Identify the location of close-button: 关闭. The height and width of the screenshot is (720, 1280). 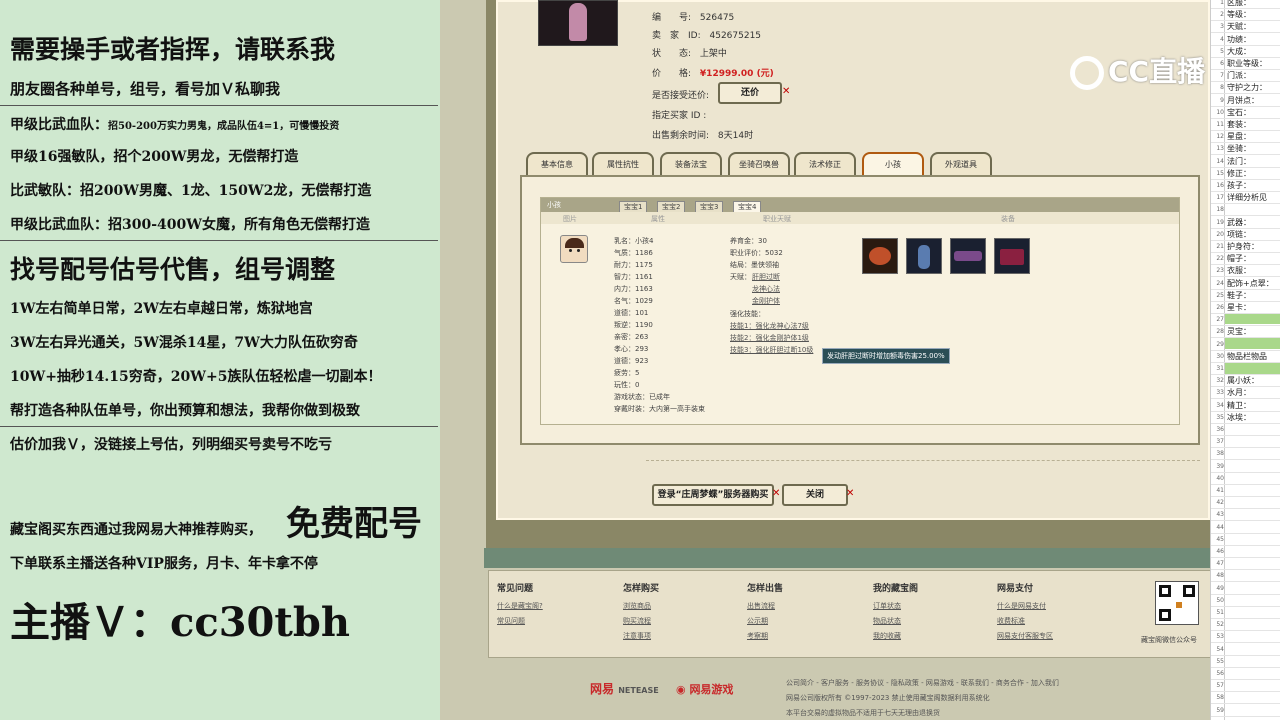
(815, 495).